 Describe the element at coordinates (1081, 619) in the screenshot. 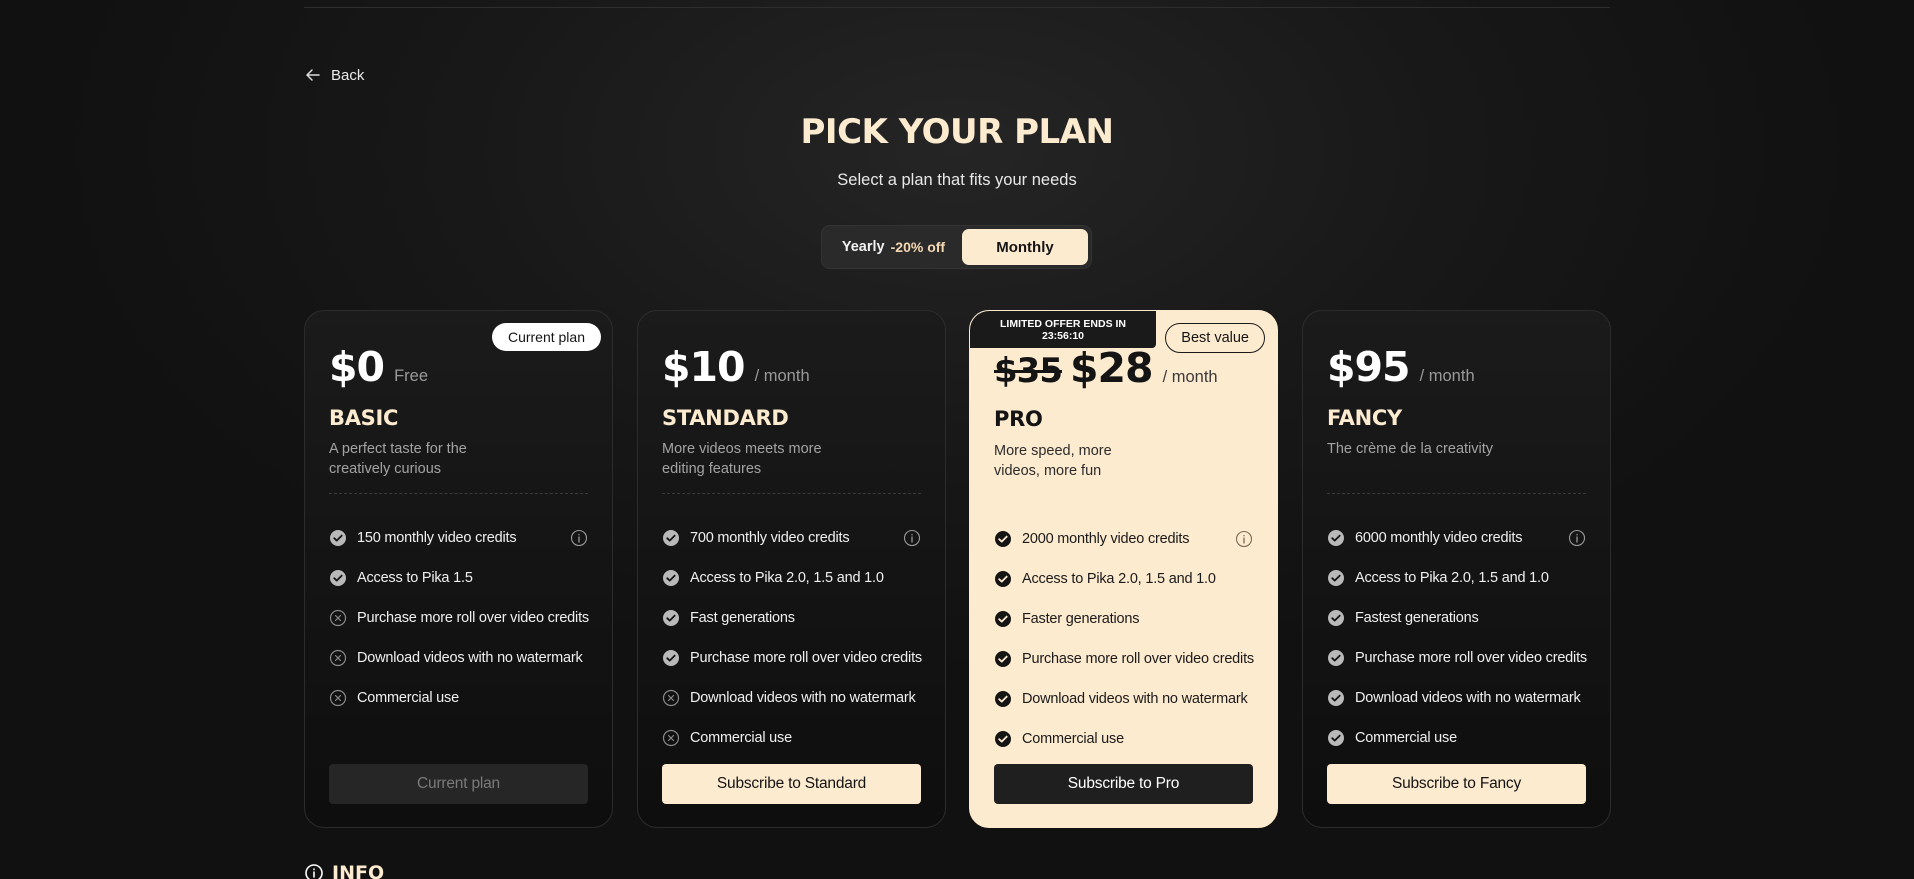

I see `feature-text: Faster generations` at that location.